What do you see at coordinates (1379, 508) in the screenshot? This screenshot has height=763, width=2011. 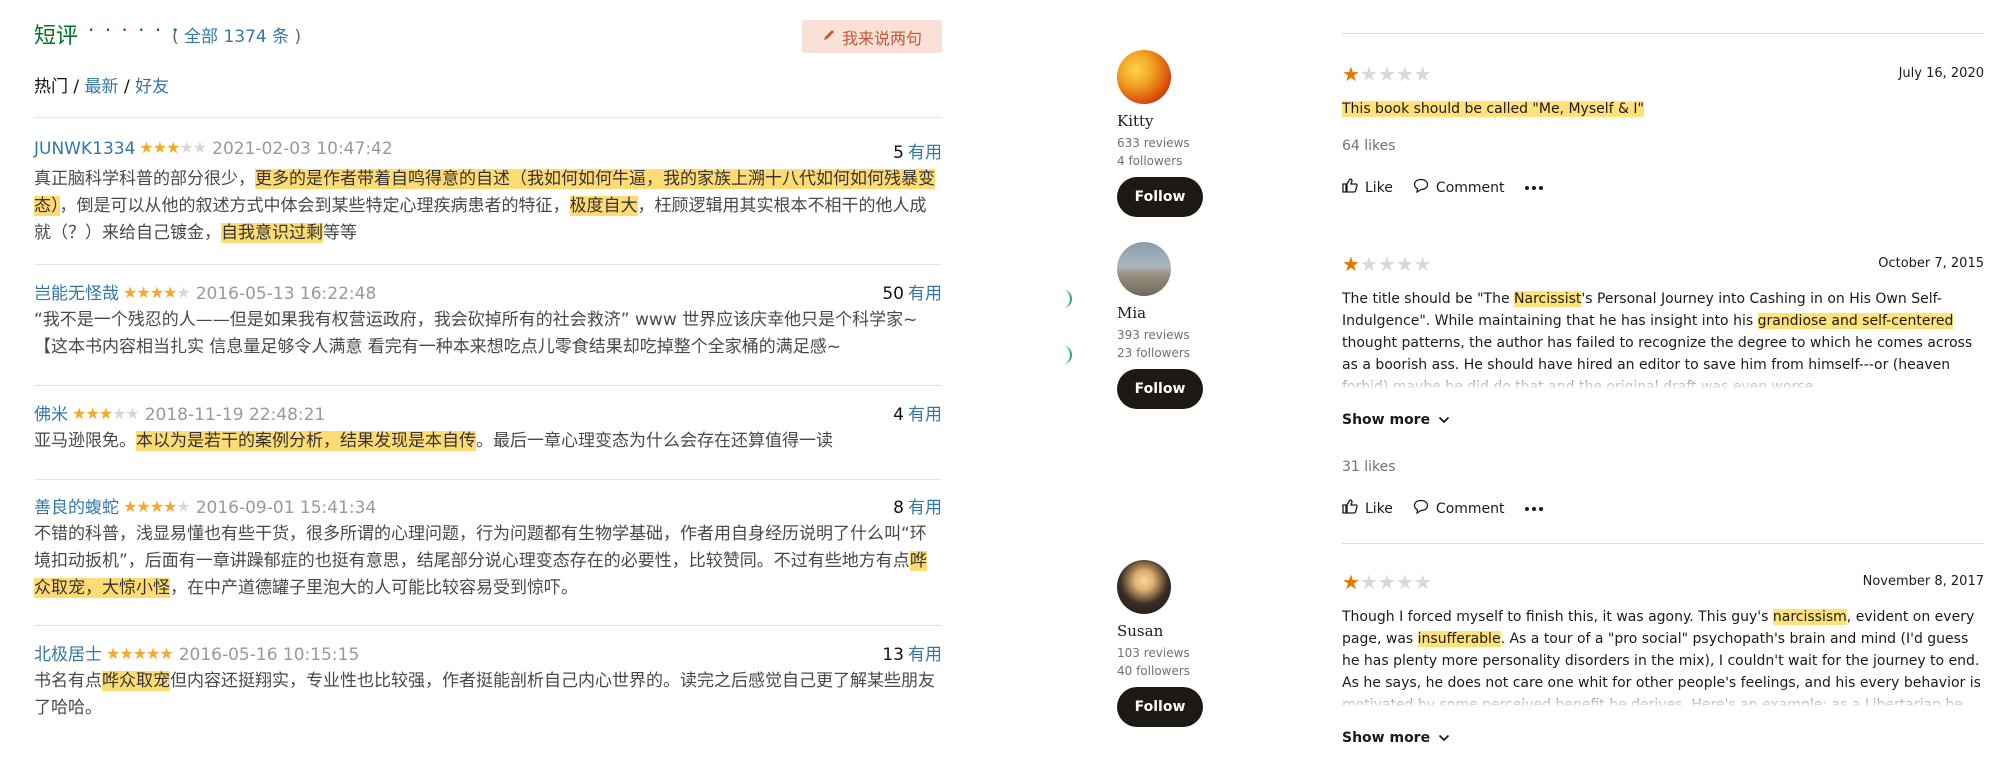 I see `like-label: Like` at bounding box center [1379, 508].